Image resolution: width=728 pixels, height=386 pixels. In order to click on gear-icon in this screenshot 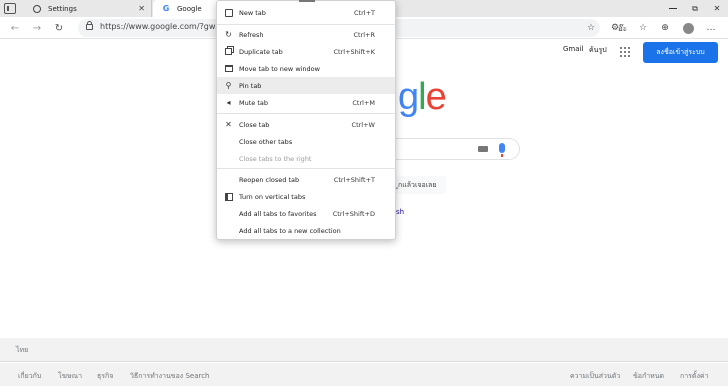, I will do `click(37, 9)`.